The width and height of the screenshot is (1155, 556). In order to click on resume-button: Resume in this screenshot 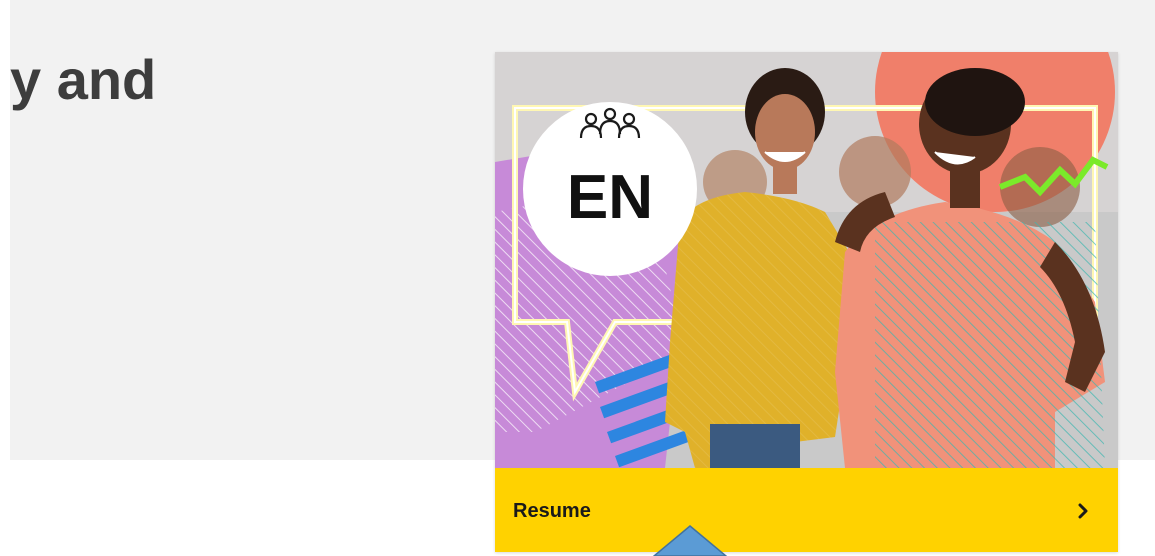, I will do `click(806, 510)`.